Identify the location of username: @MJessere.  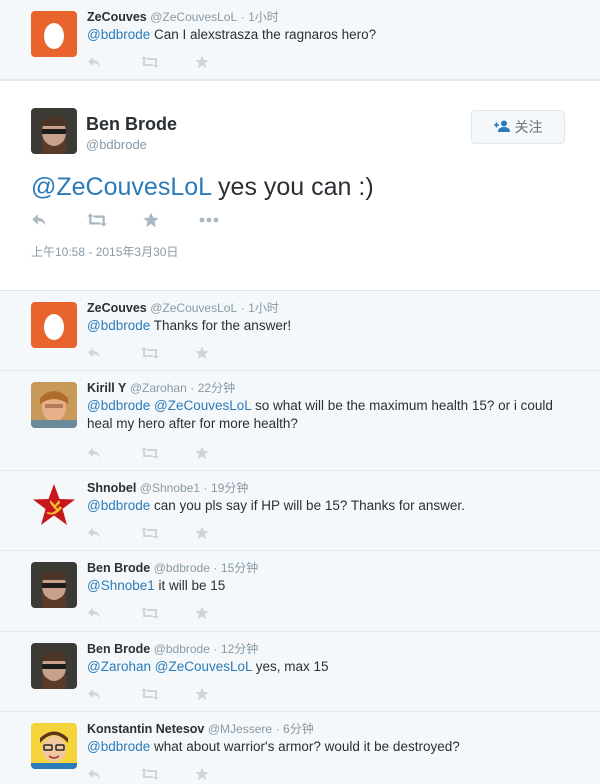
(240, 729).